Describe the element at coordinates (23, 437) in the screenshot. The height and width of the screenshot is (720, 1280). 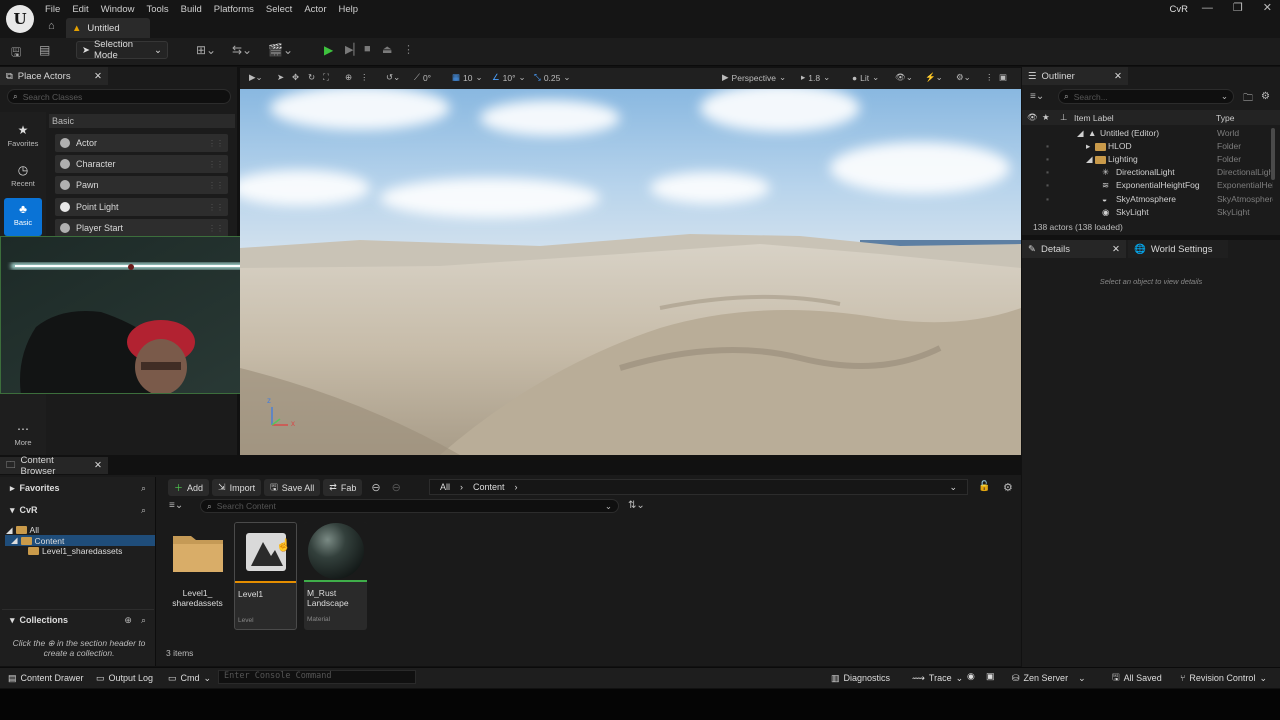
I see `category-more: ⋯ More` at that location.